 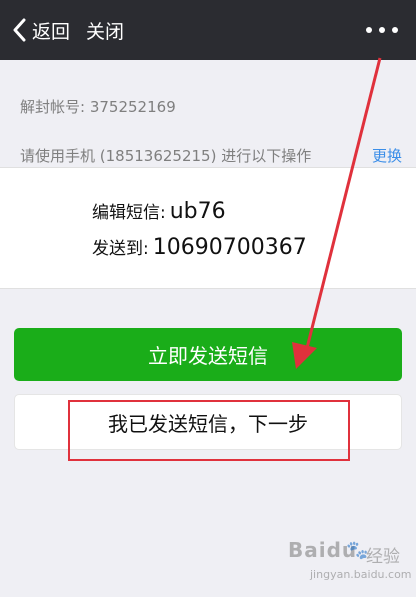 I want to click on back-label: 返回, so click(x=51, y=31).